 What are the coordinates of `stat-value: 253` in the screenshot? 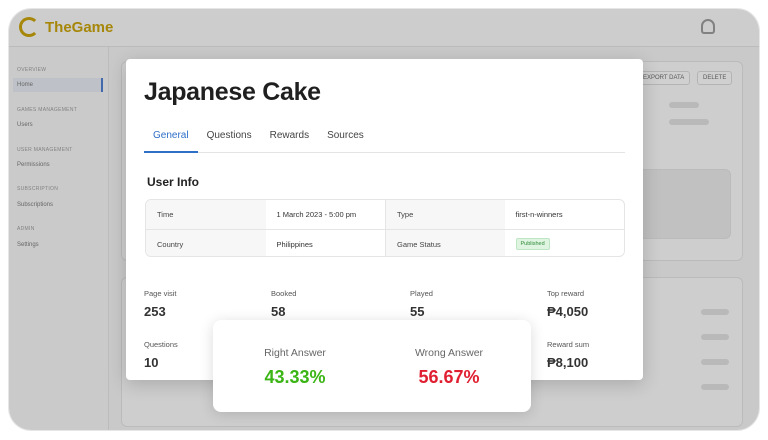 It's located at (155, 311).